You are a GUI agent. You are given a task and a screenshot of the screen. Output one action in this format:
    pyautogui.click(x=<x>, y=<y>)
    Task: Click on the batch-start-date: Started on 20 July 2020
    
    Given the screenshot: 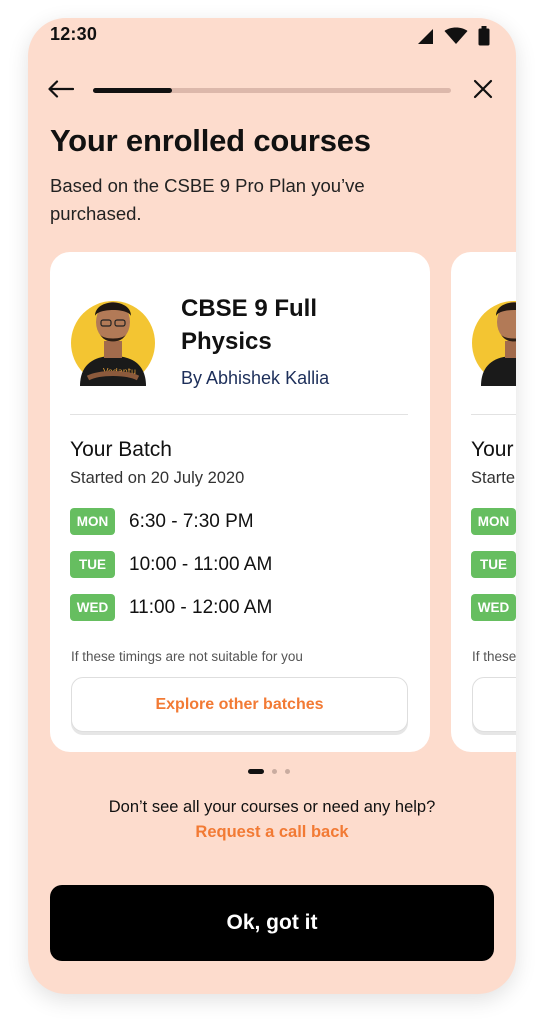 What is the action you would take?
    pyautogui.click(x=157, y=478)
    